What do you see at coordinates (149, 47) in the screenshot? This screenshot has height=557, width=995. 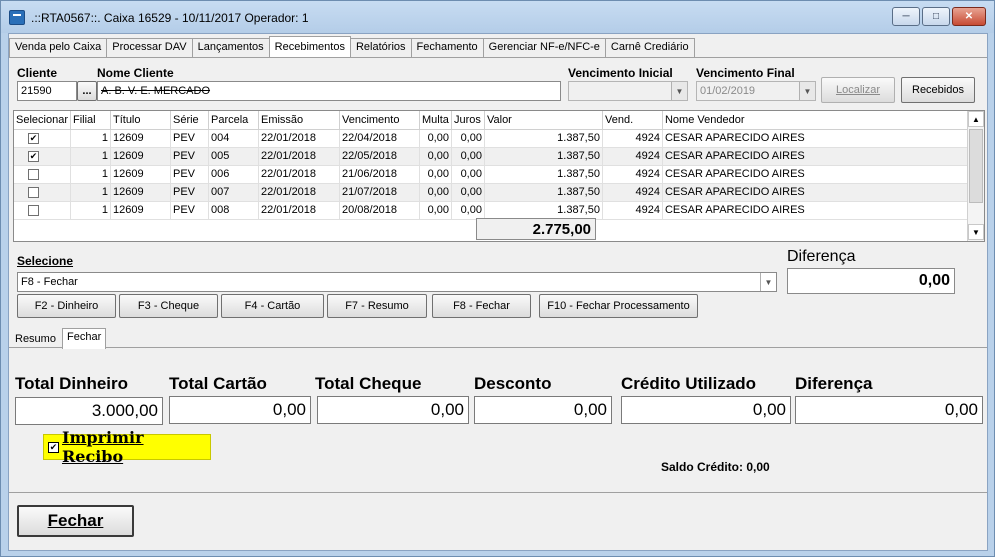 I see `tab-processar-dav: Processar DAV` at bounding box center [149, 47].